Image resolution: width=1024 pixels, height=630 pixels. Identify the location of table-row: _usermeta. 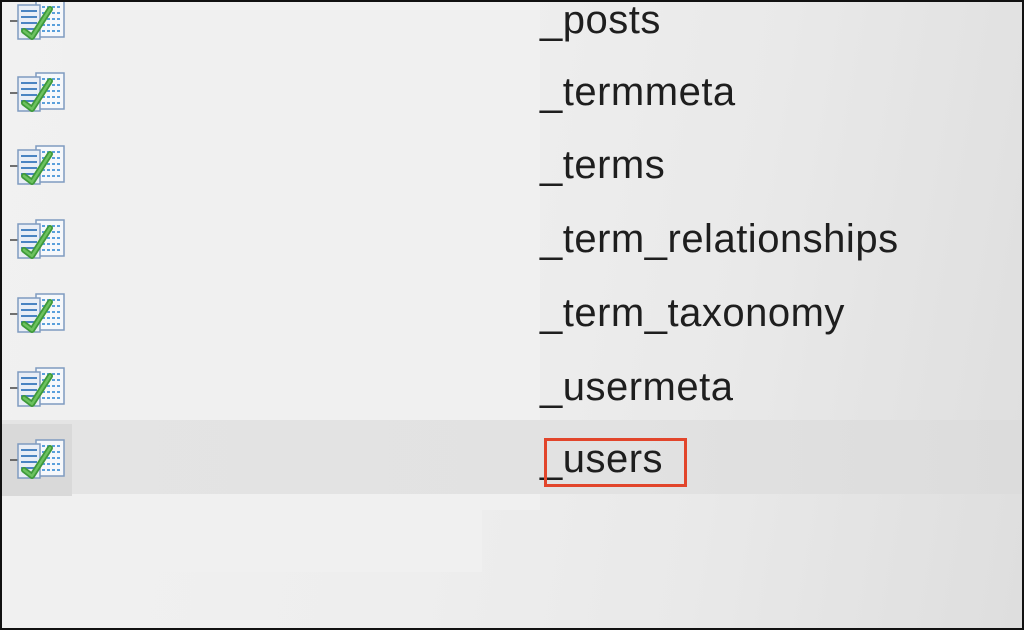
(512, 388).